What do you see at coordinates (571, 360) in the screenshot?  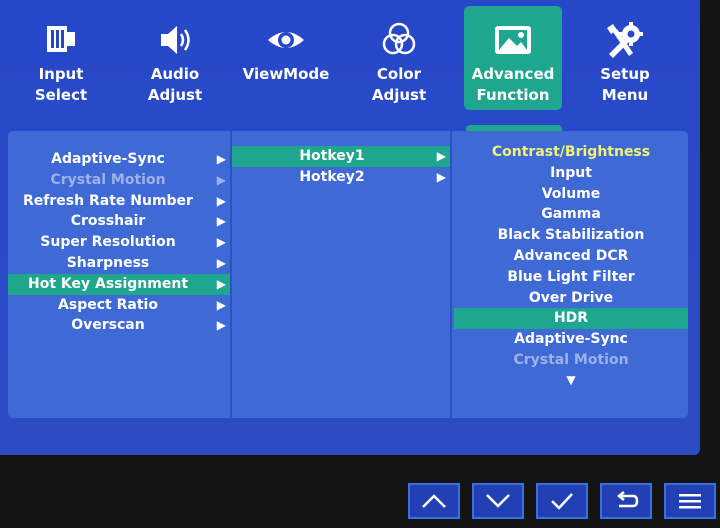 I see `option-crystal-motion: Crystal Motion` at bounding box center [571, 360].